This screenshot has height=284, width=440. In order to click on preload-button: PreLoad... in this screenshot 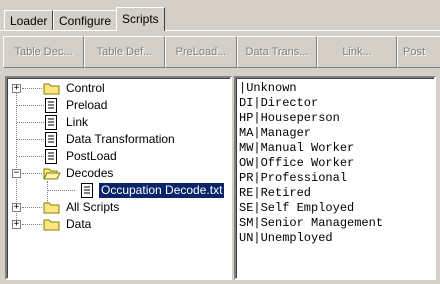, I will do `click(201, 52)`.